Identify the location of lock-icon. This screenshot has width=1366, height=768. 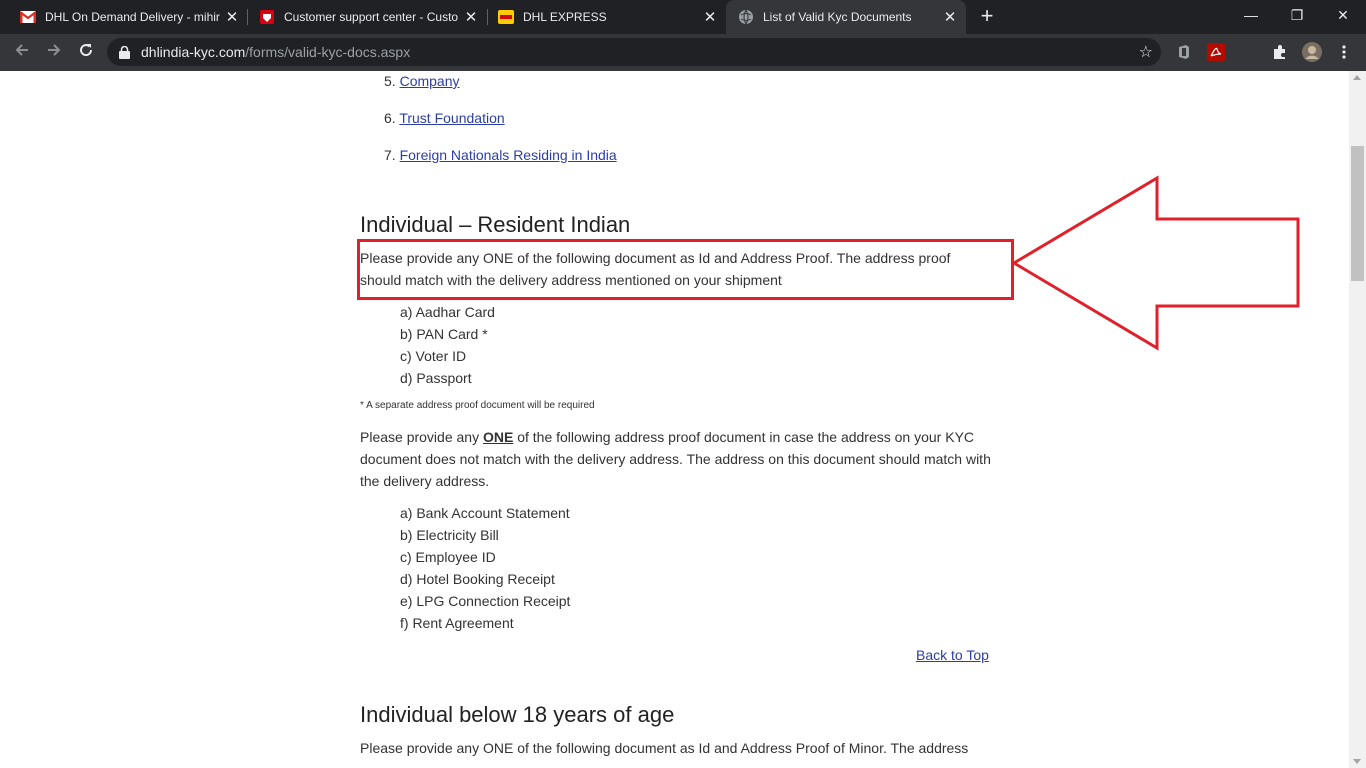
(125, 52).